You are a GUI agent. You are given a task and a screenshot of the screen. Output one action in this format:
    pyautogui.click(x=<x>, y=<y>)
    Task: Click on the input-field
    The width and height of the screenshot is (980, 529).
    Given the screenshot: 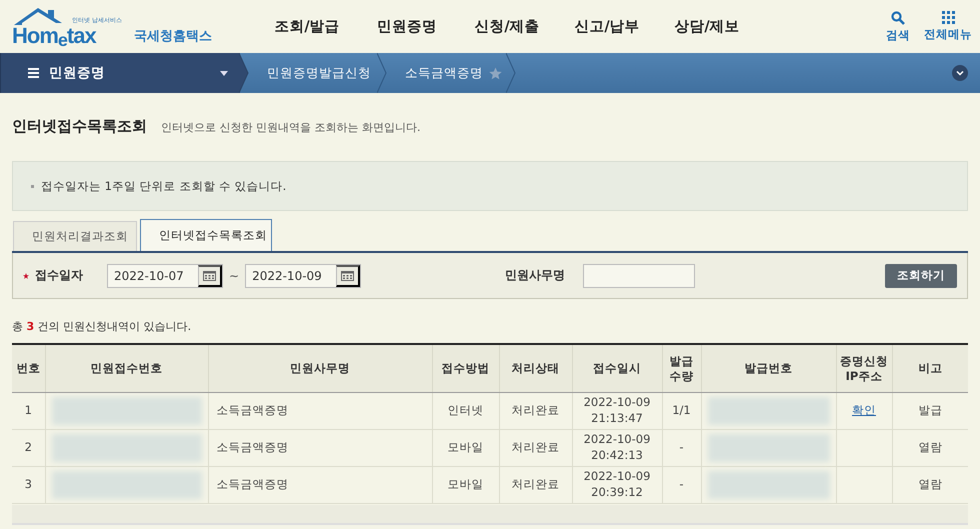 What is the action you would take?
    pyautogui.click(x=639, y=276)
    